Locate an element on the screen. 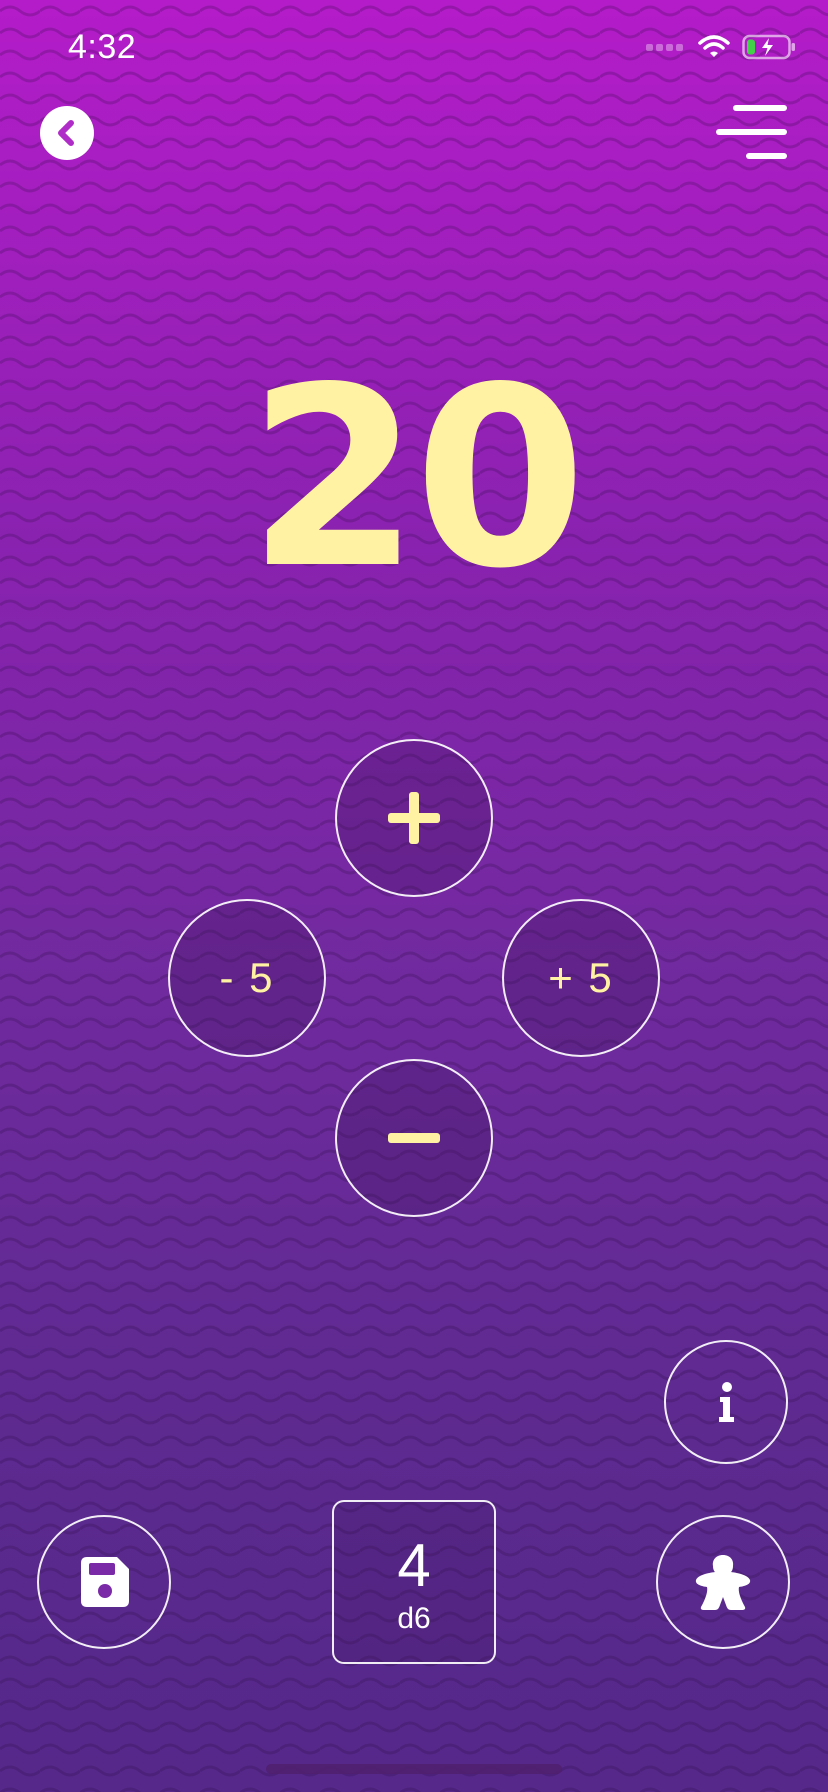 The height and width of the screenshot is (1792, 828). plus-five-button: + 5 is located at coordinates (581, 978).